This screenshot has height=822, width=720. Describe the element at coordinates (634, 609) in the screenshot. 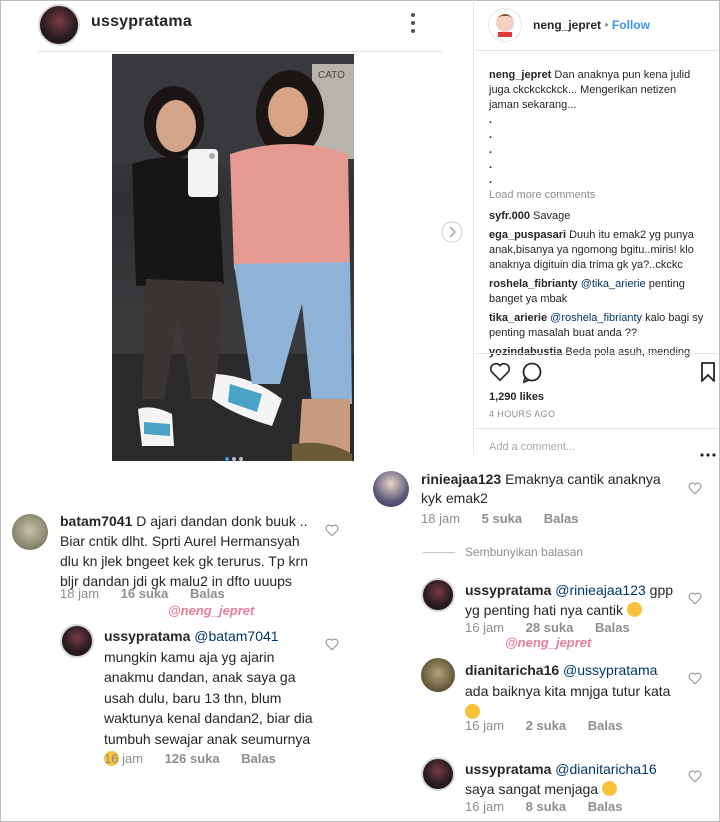

I see `kiss-emoji-icon` at that location.